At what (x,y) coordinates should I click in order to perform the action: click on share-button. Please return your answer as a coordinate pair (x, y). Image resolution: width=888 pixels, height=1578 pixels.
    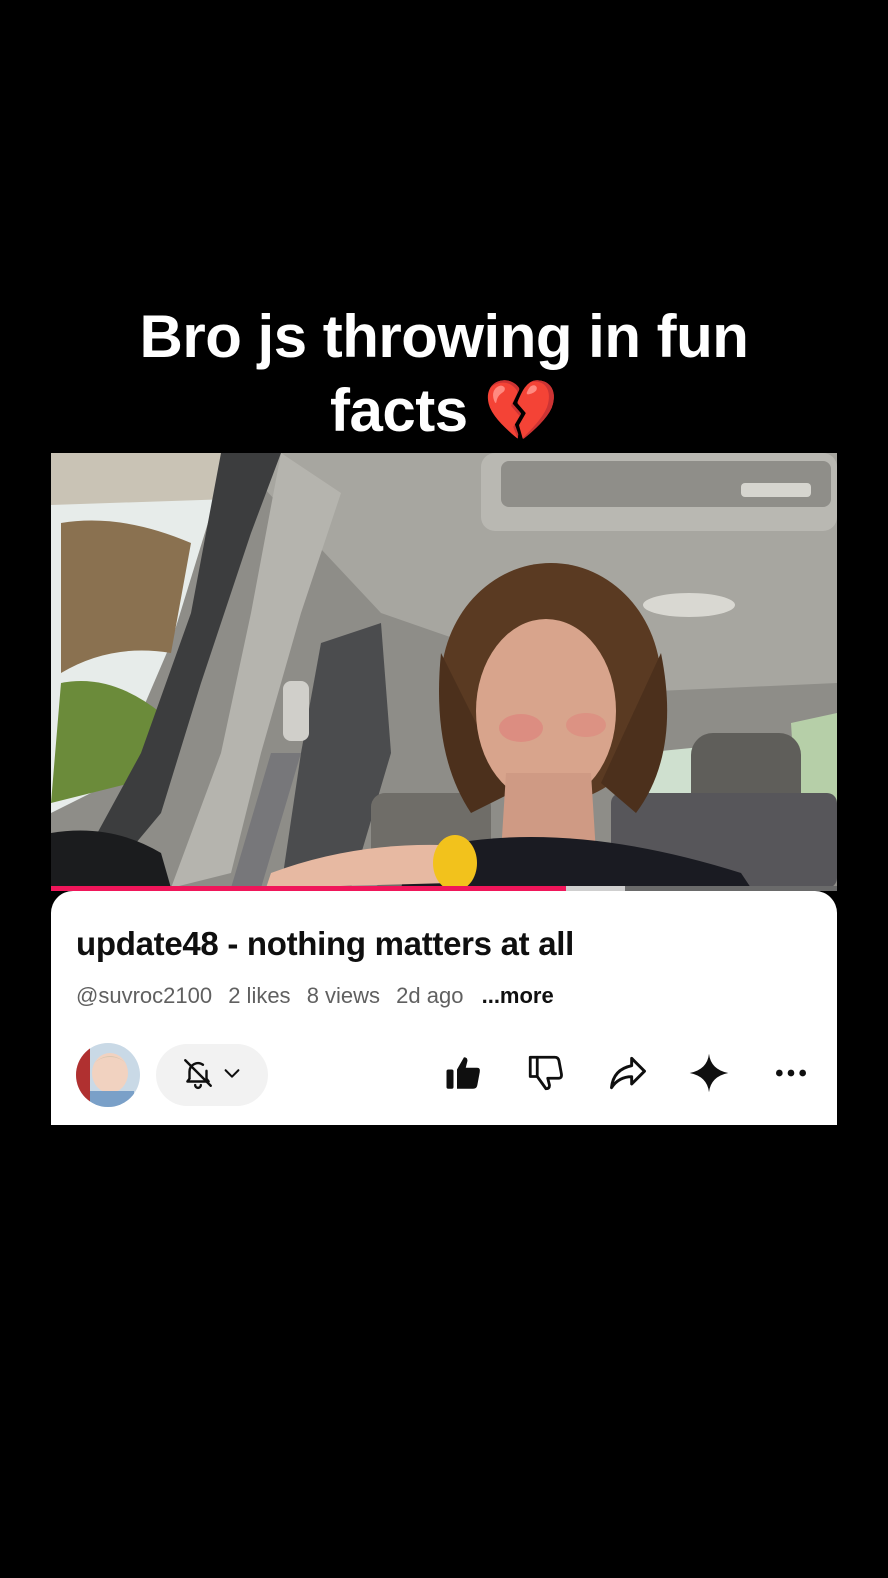
    Looking at the image, I should click on (628, 1075).